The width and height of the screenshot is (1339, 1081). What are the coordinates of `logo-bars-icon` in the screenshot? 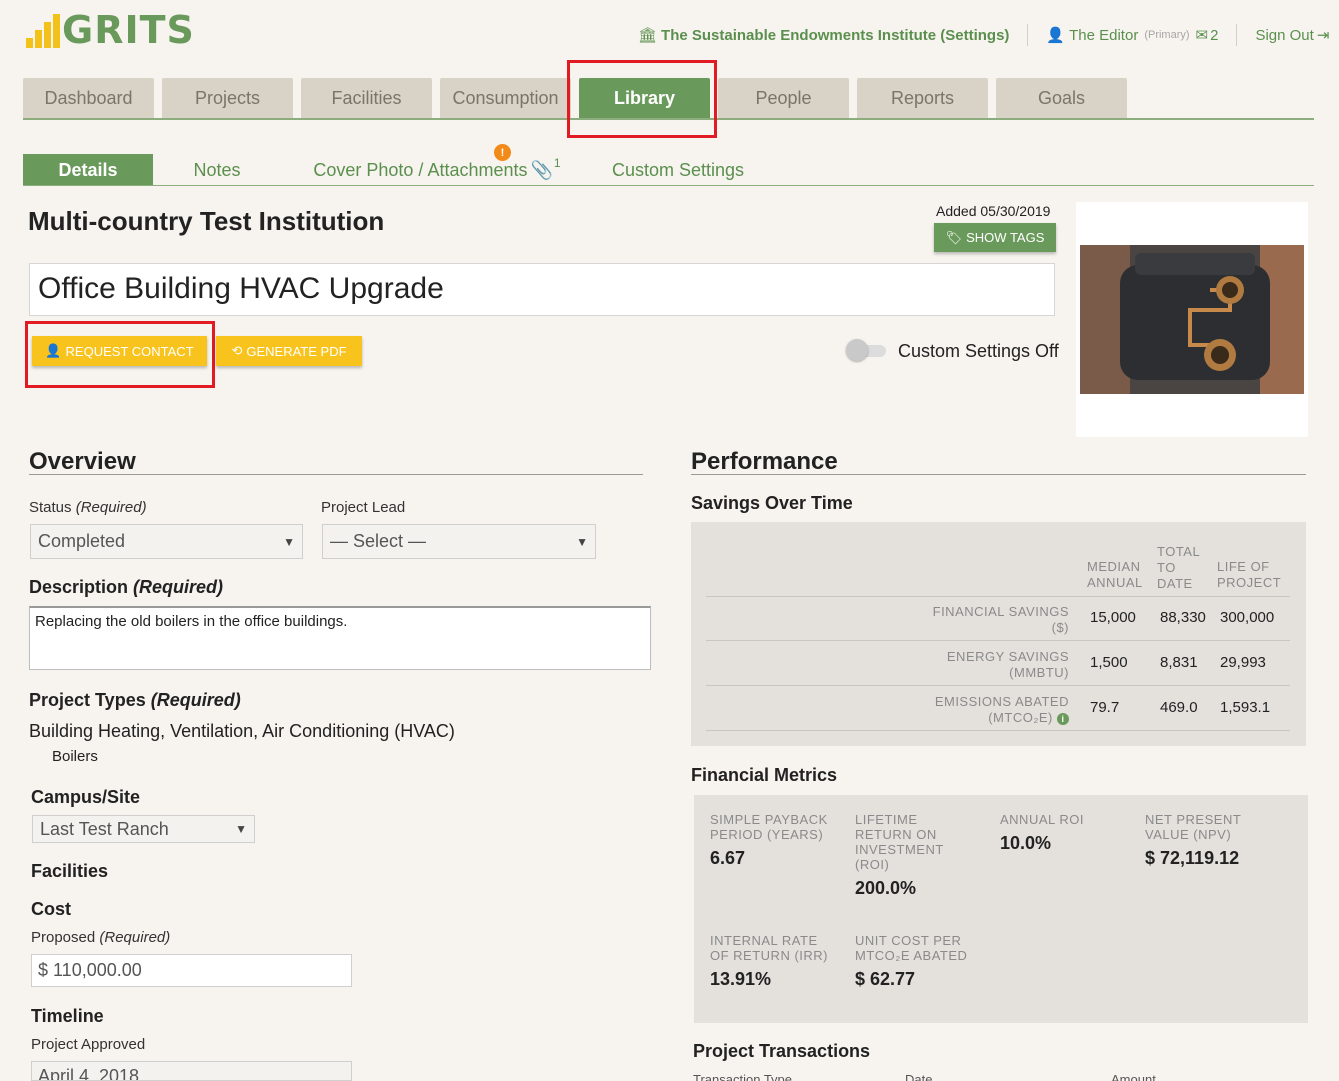 It's located at (43, 31).